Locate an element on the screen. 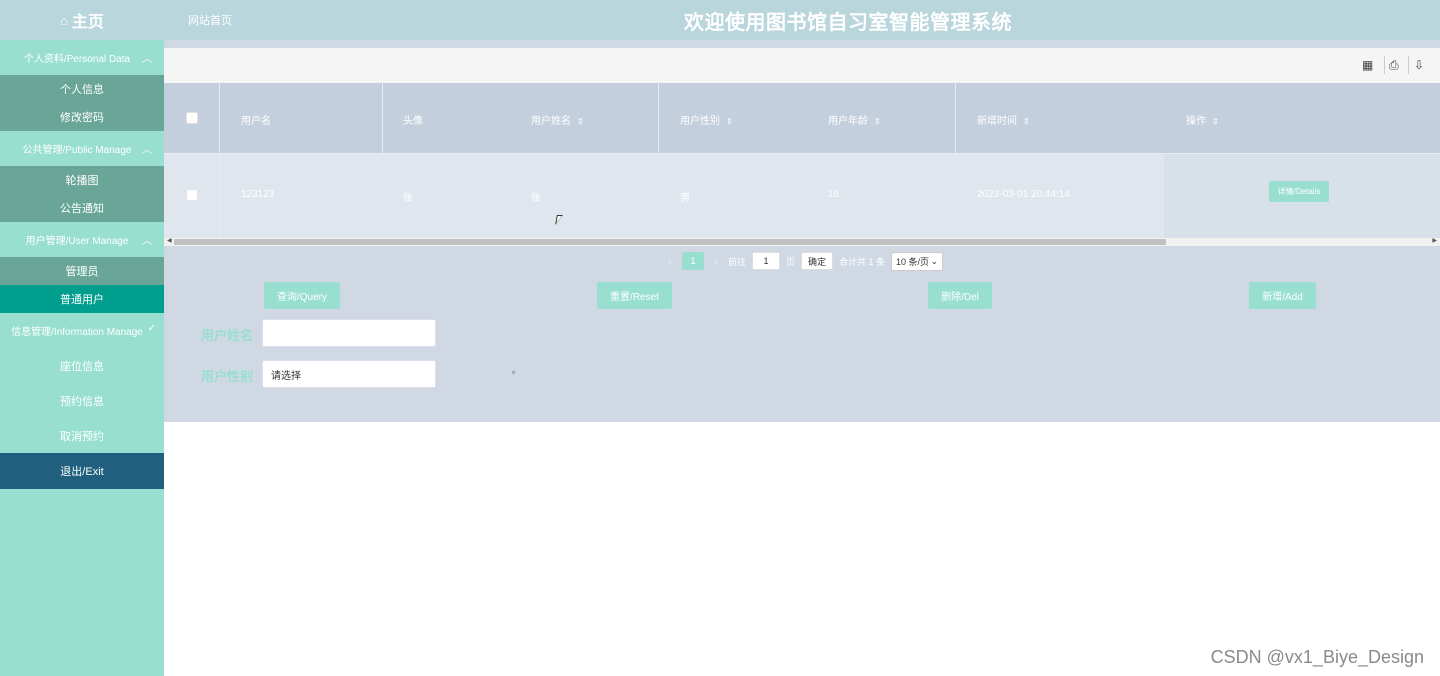  add-button: 新增/Add is located at coordinates (1282, 295).